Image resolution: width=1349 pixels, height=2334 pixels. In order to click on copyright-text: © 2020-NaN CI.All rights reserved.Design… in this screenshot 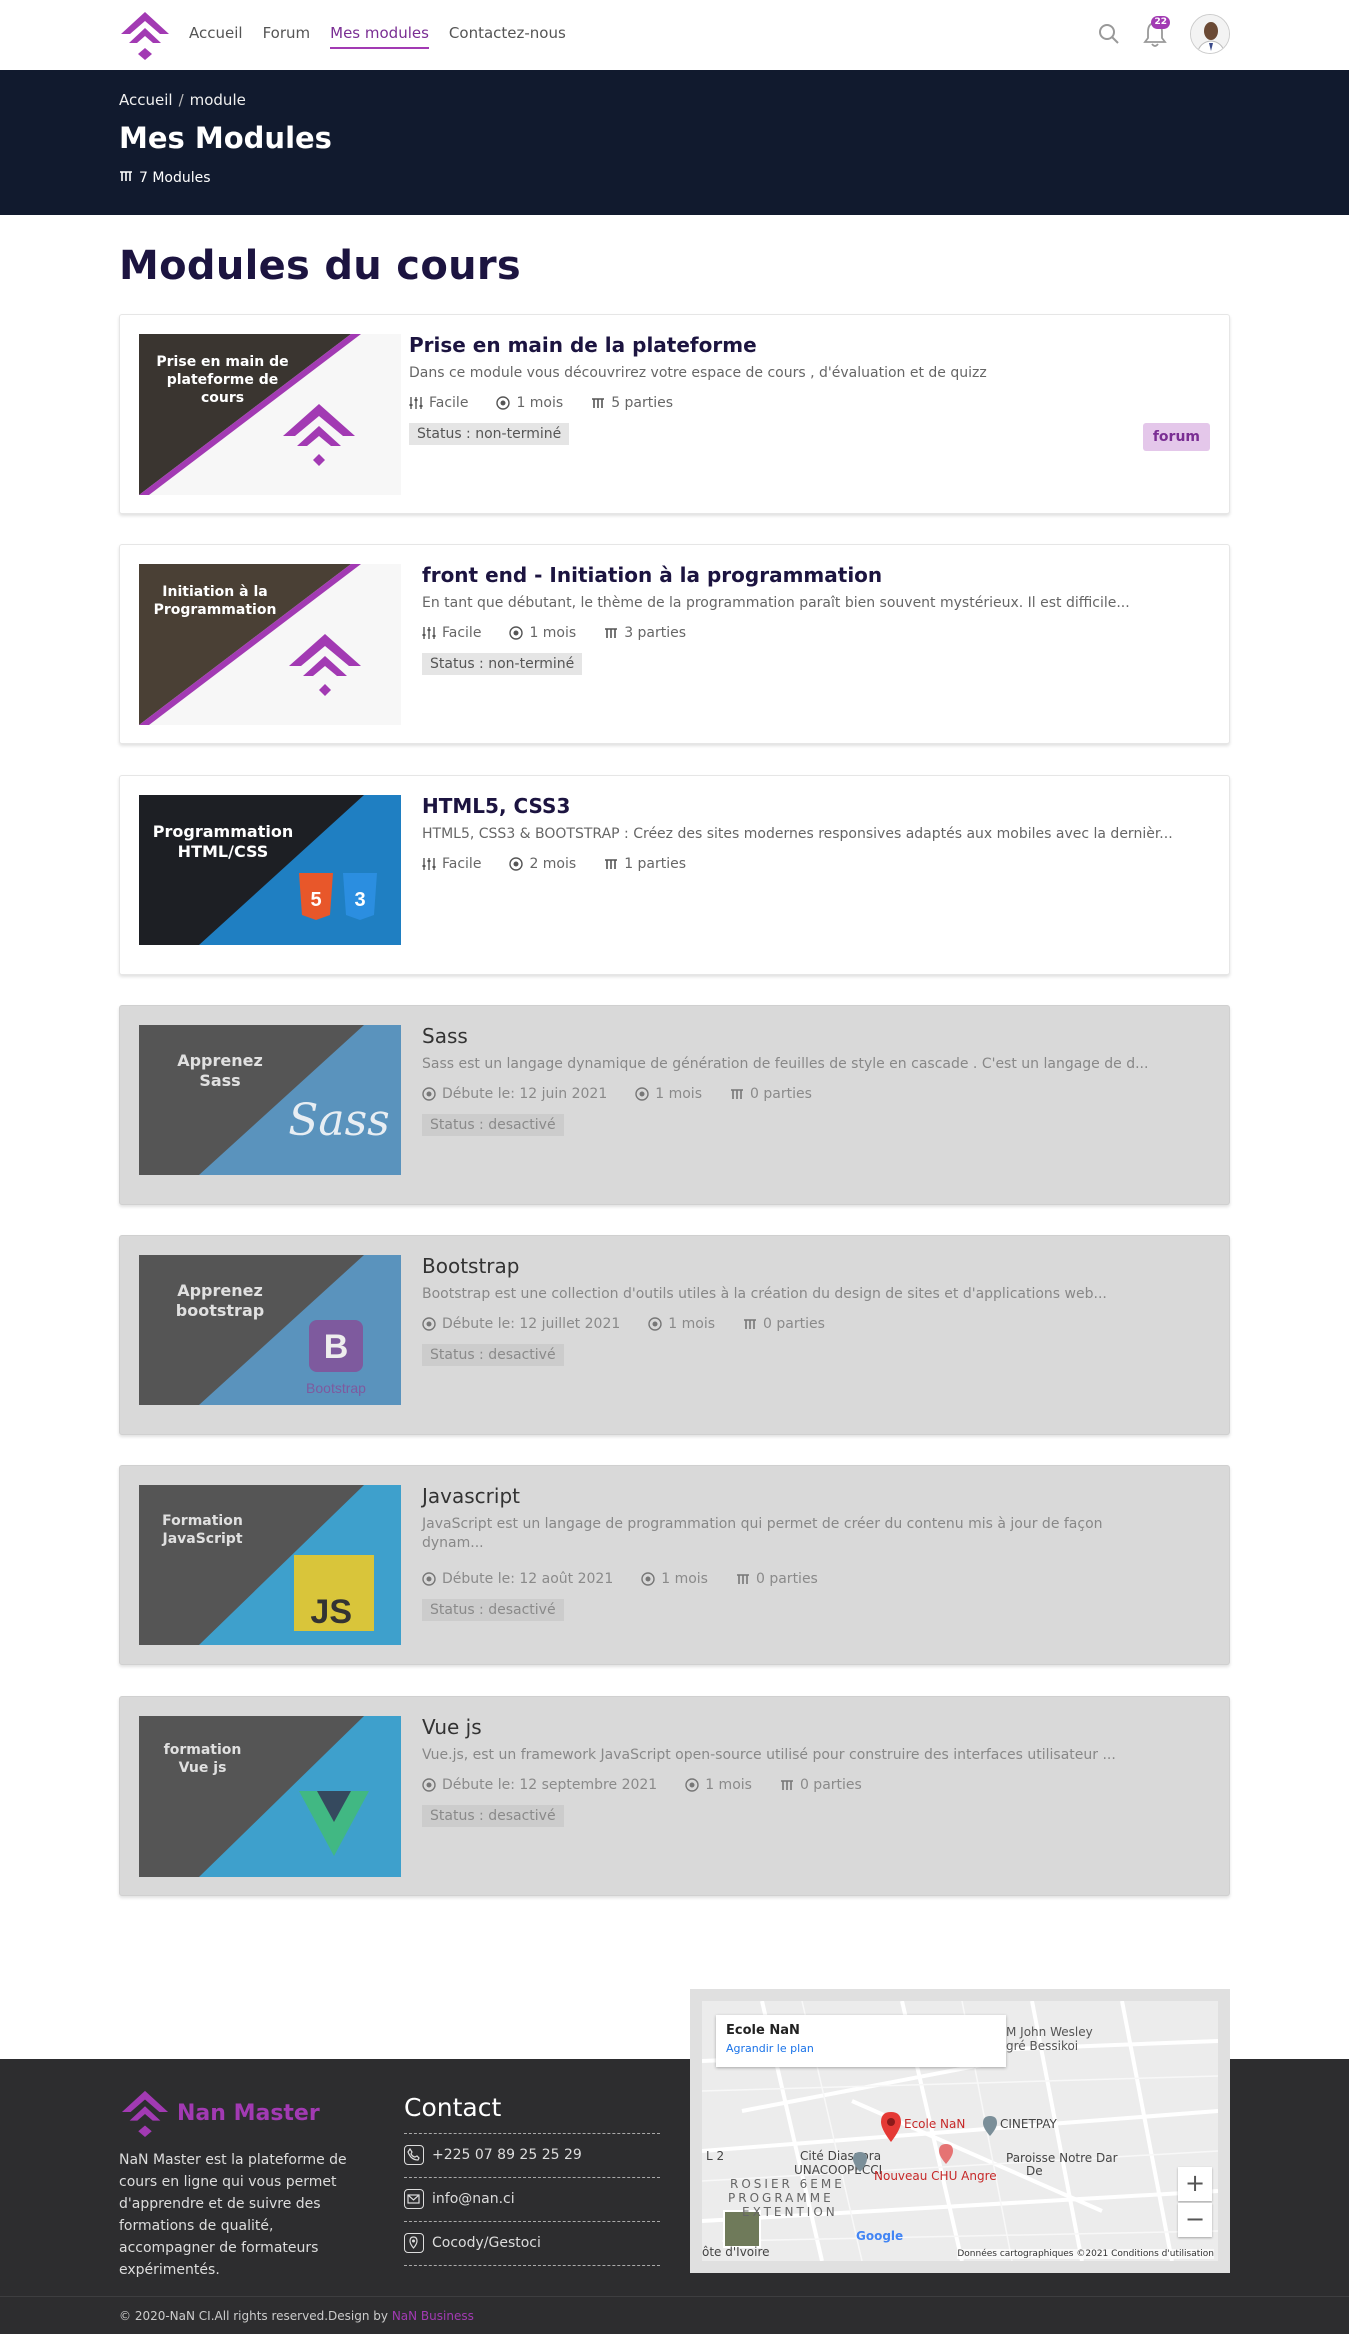, I will do `click(255, 2316)`.